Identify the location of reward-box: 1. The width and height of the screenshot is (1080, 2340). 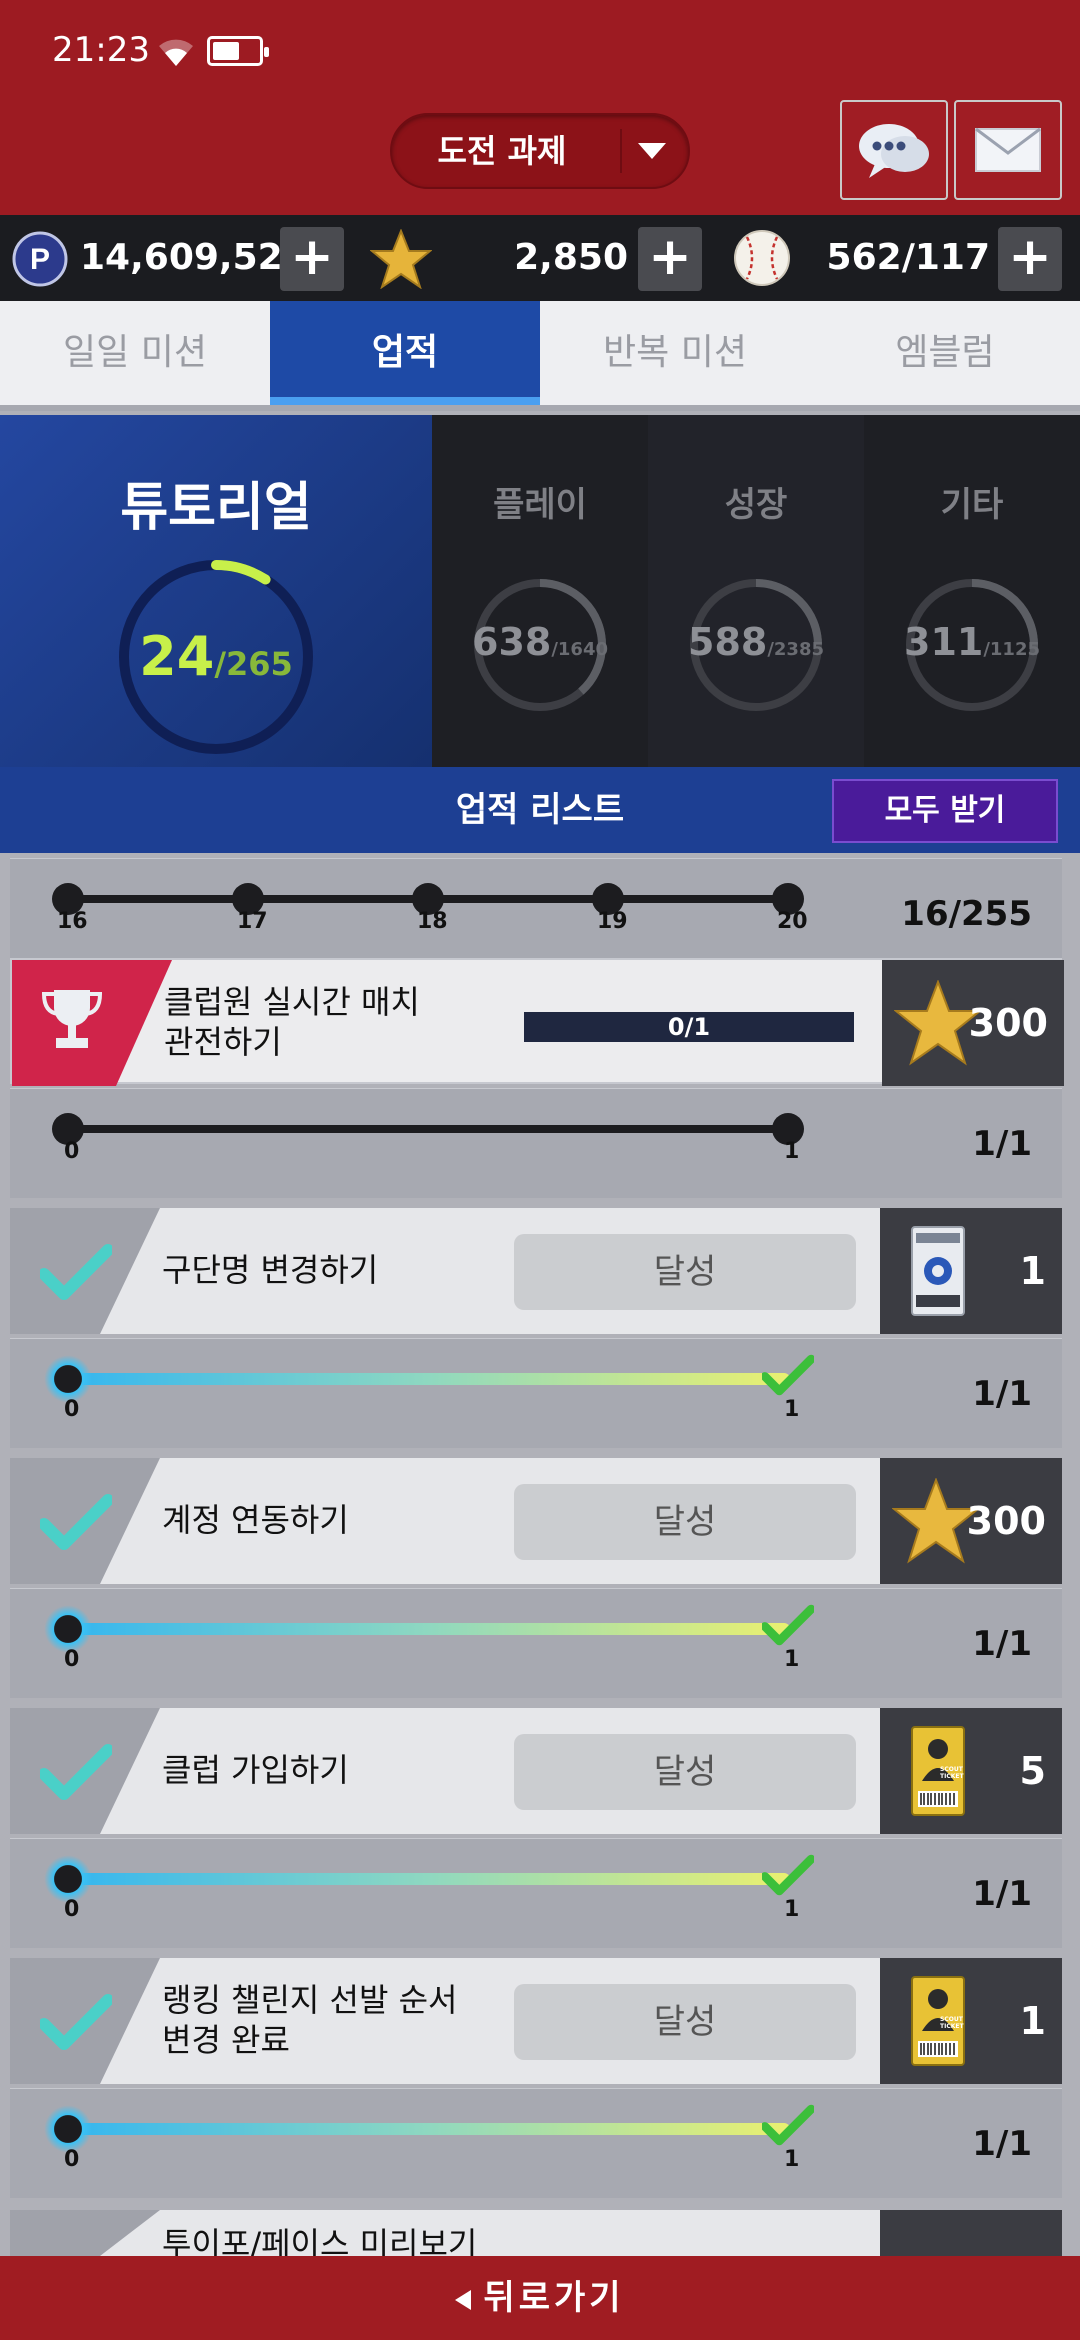
(971, 1271).